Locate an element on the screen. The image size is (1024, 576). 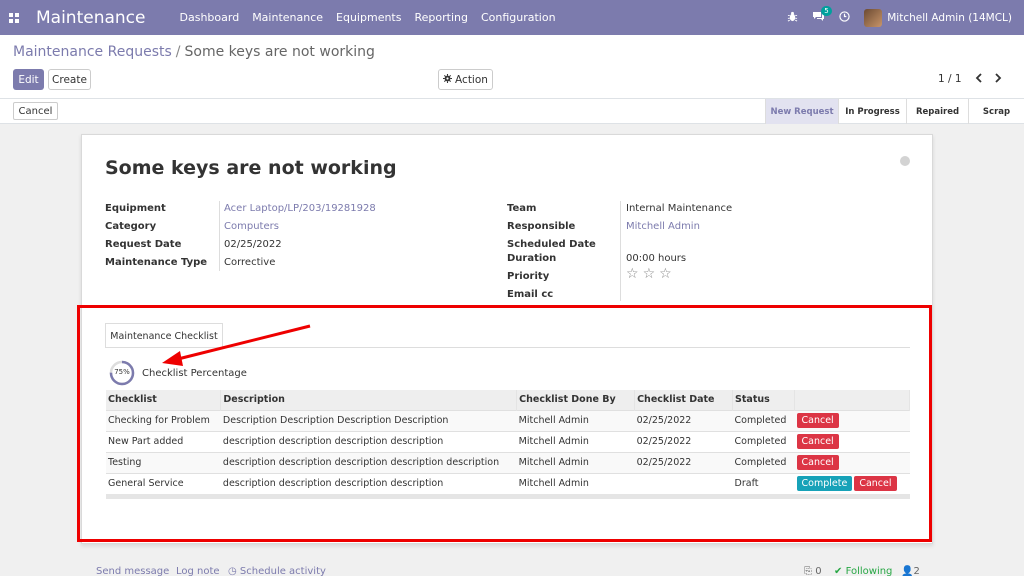
priority-label: Priority is located at coordinates (528, 276).